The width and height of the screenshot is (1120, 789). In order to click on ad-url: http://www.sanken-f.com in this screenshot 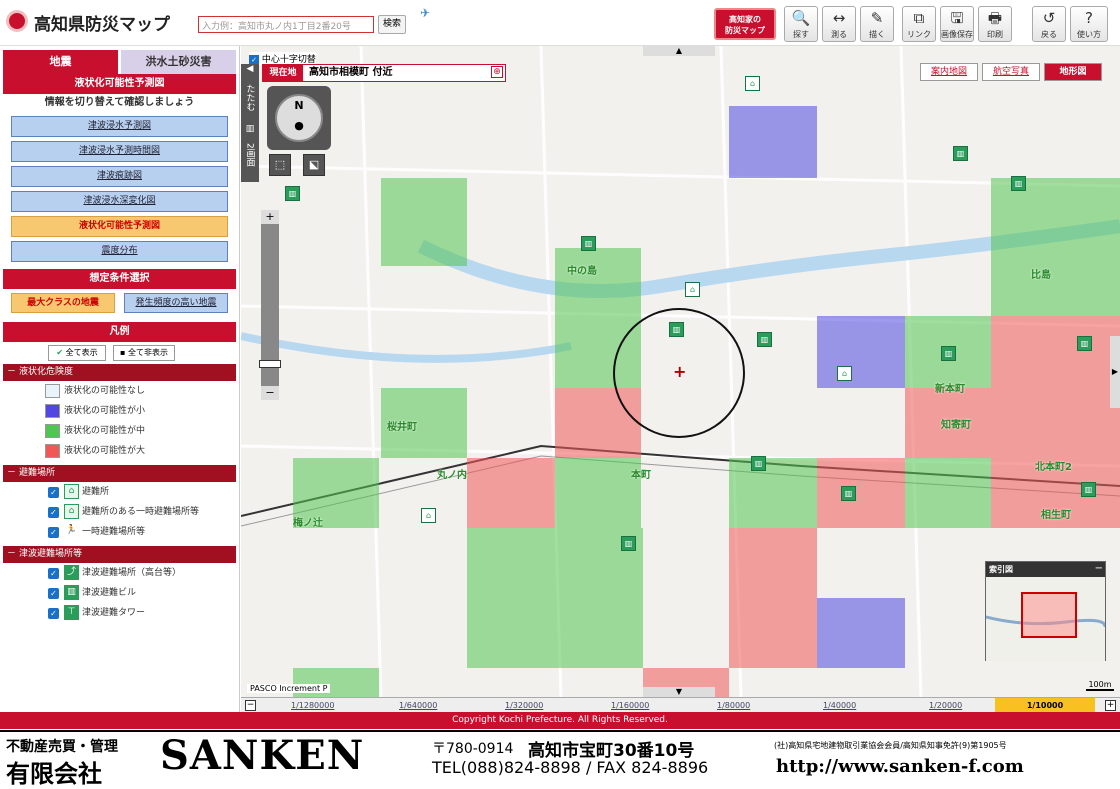, I will do `click(900, 766)`.